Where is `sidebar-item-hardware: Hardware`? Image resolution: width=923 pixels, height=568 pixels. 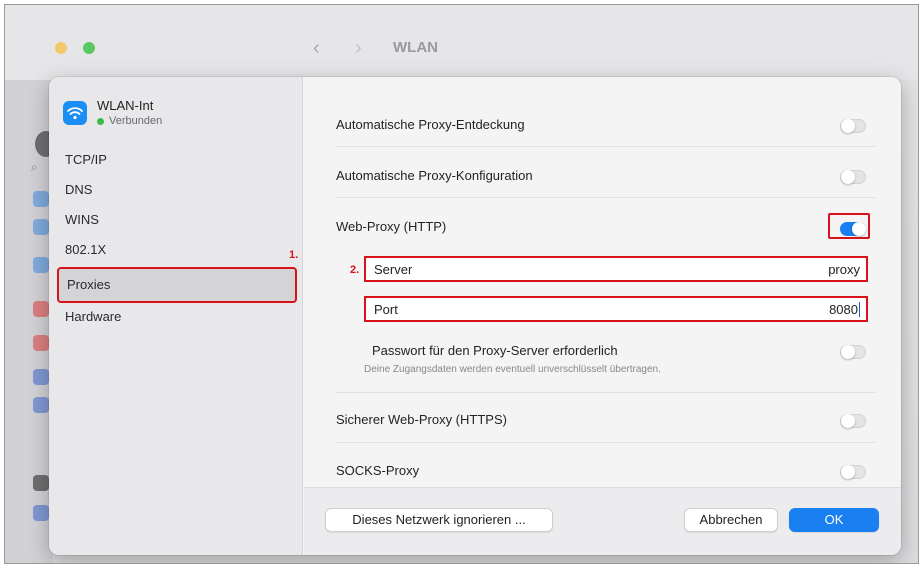 sidebar-item-hardware: Hardware is located at coordinates (93, 317).